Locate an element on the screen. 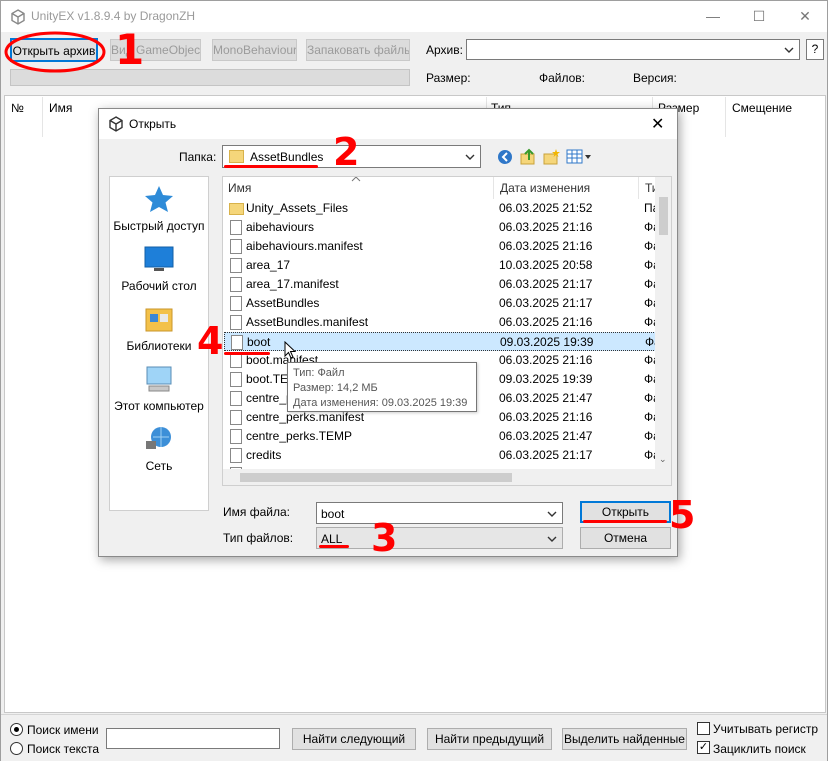  annotation-number-4: 4 is located at coordinates (210, 341).